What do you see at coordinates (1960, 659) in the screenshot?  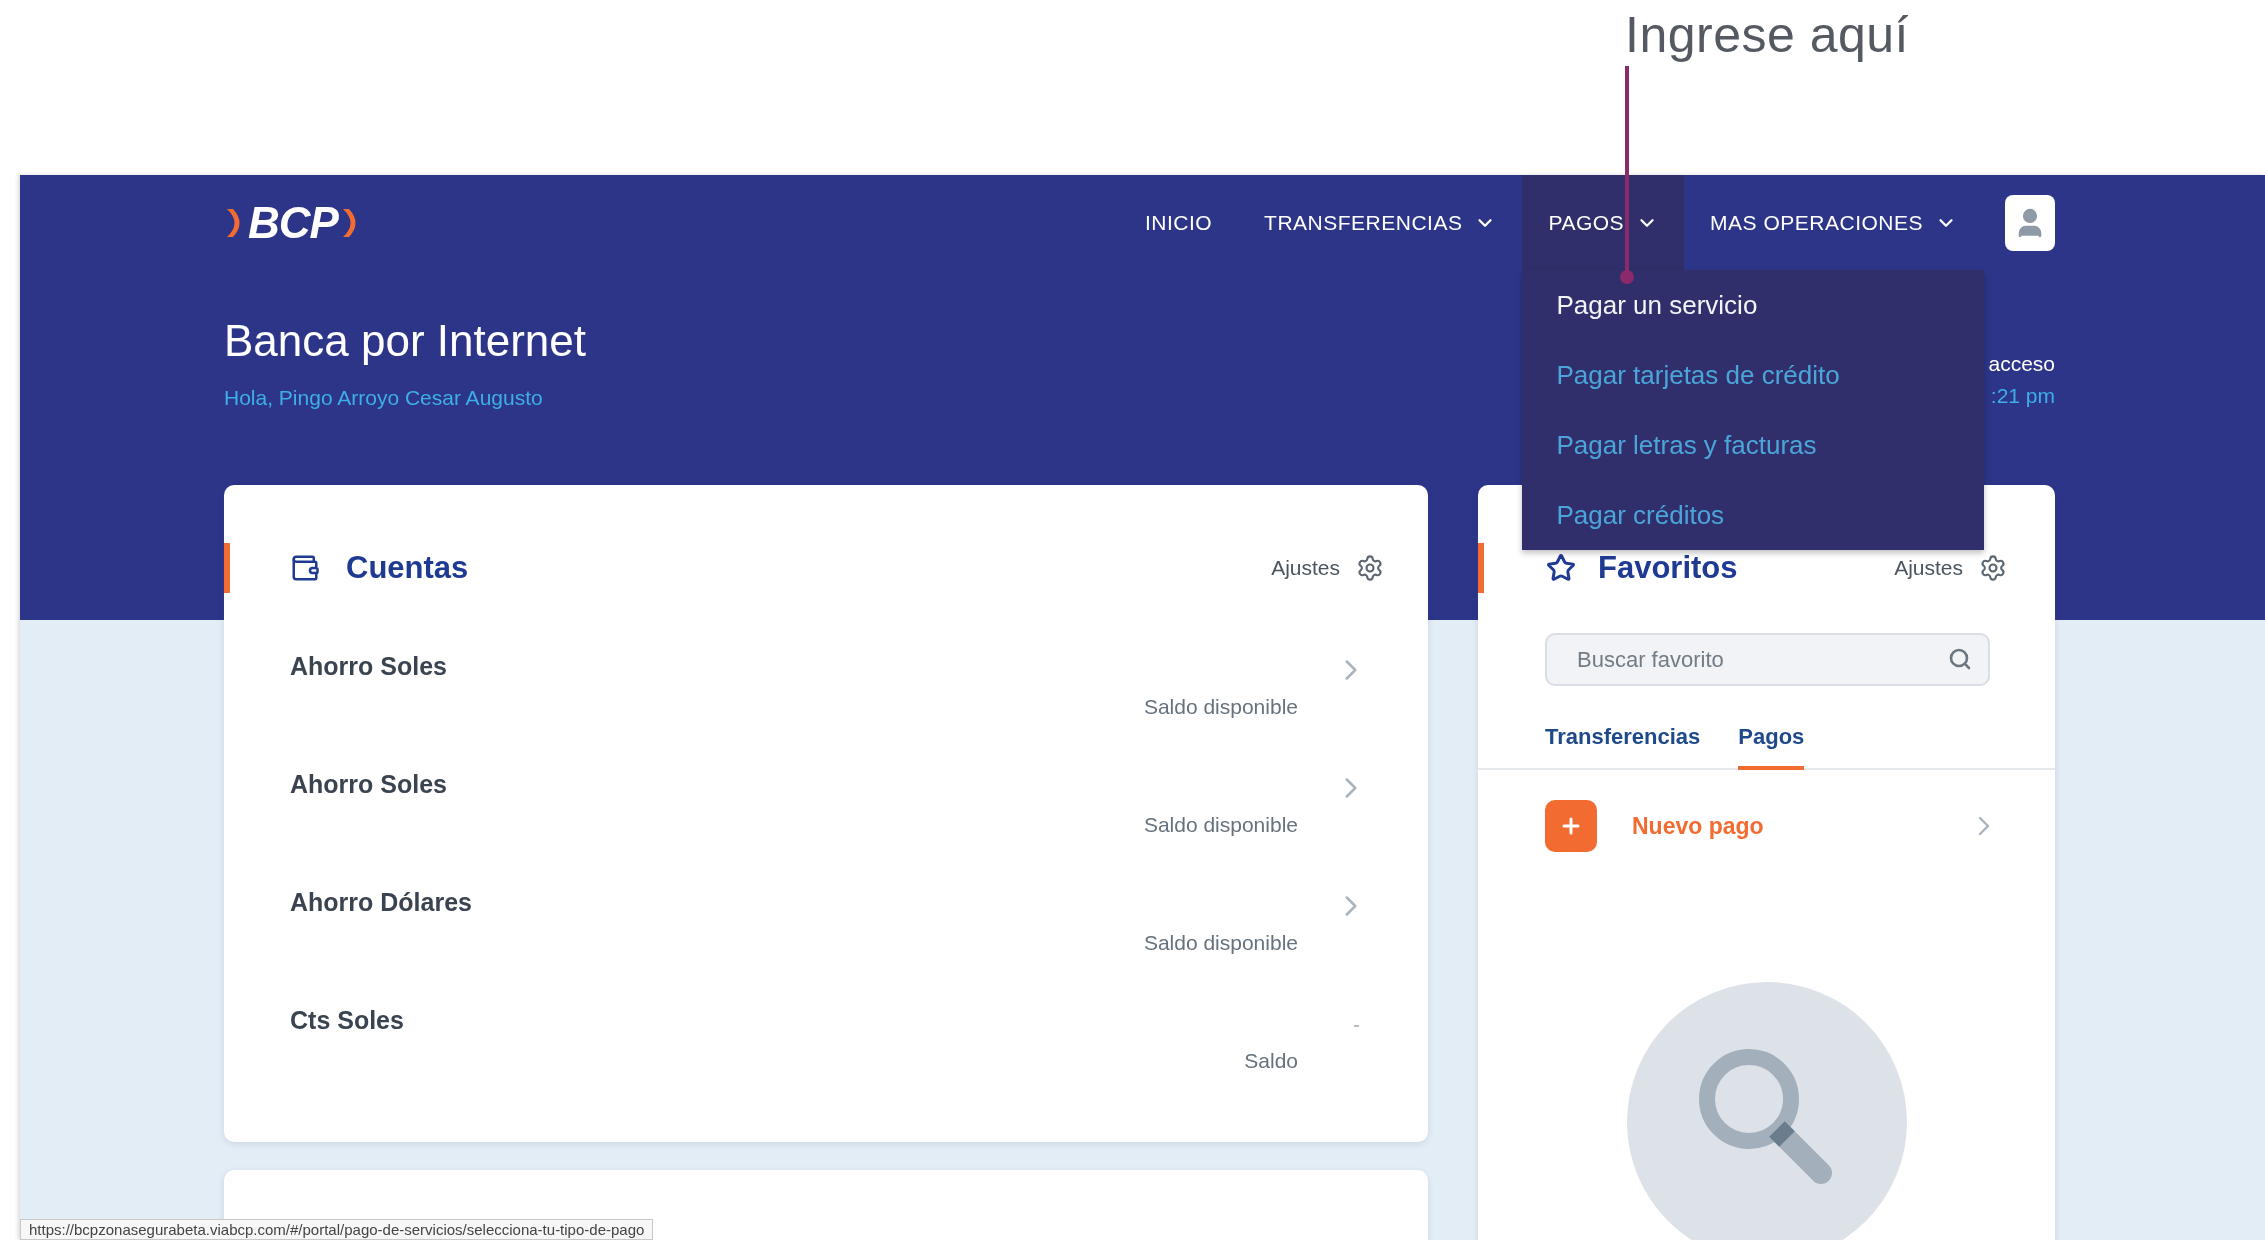 I see `search-icon` at bounding box center [1960, 659].